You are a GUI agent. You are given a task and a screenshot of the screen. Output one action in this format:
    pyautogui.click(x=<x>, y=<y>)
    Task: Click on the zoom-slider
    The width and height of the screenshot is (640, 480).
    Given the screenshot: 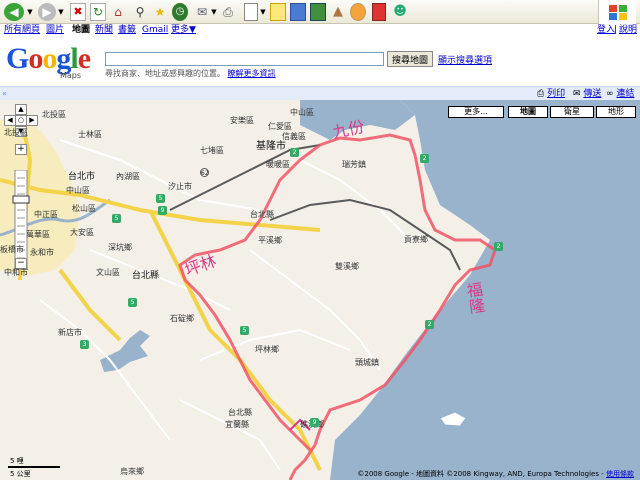 What is the action you would take?
    pyautogui.click(x=21, y=220)
    